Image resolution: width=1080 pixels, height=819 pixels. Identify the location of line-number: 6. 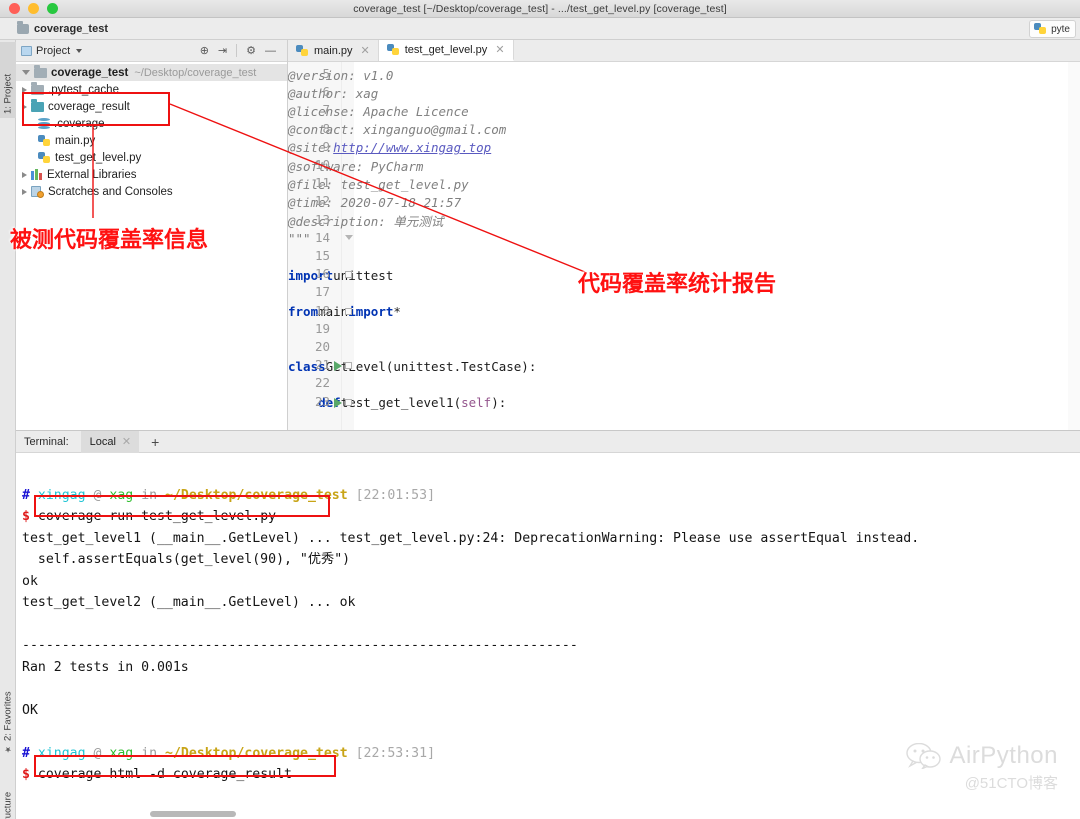
(326, 92).